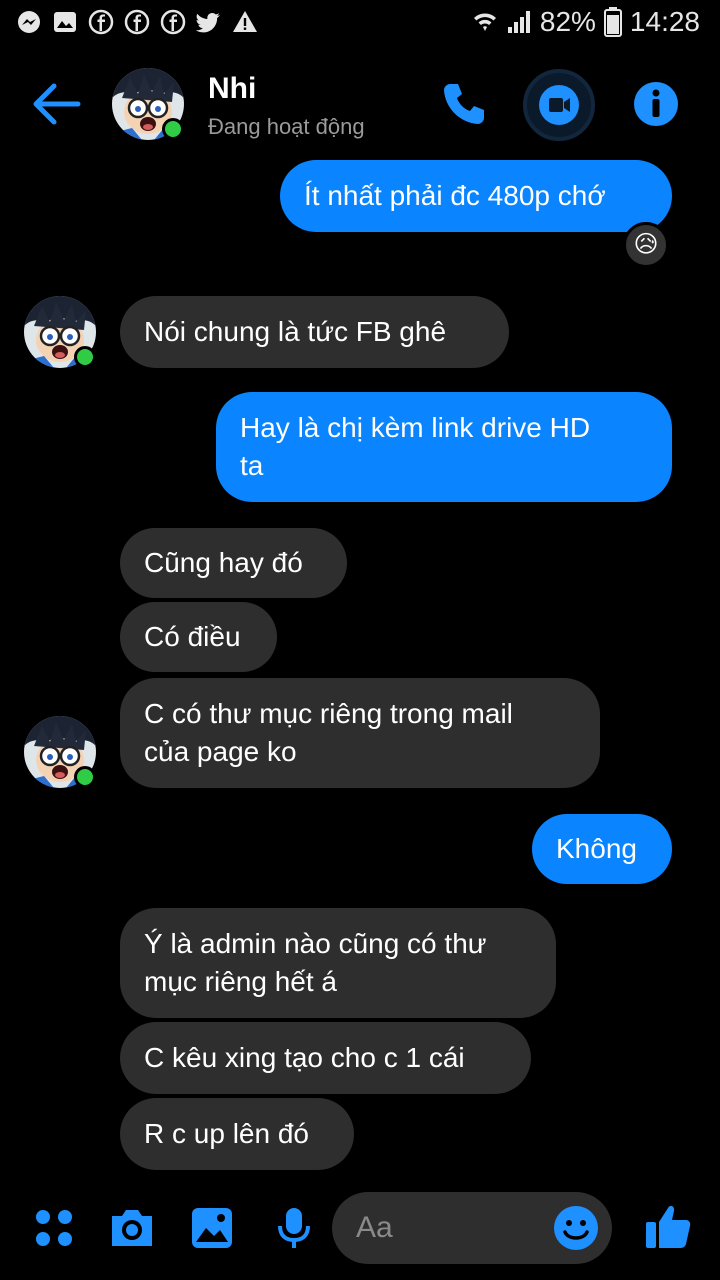 This screenshot has height=1280, width=720. What do you see at coordinates (360, 25) in the screenshot?
I see `status-bar: 82% 14:28` at bounding box center [360, 25].